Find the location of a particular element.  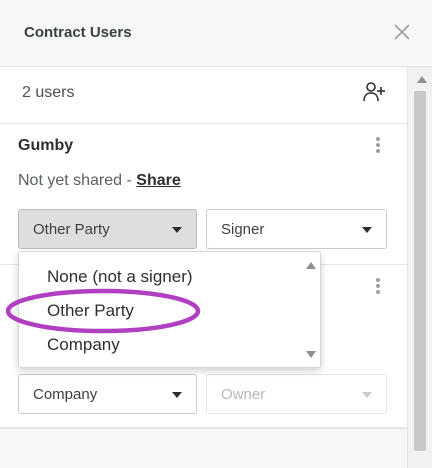

role-select: Owner is located at coordinates (296, 394).